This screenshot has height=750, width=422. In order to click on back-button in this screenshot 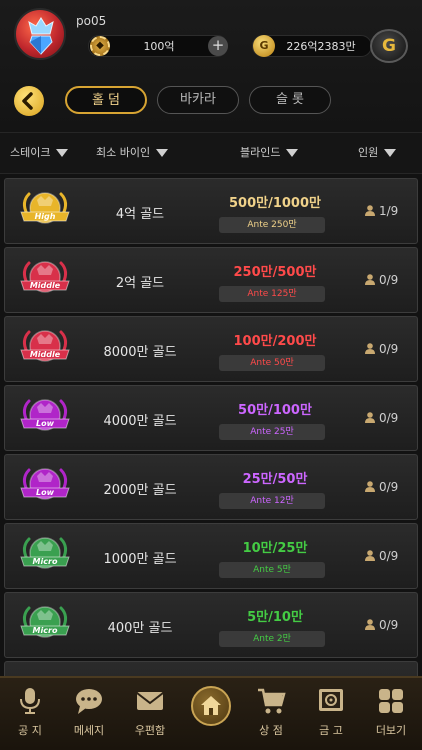, I will do `click(29, 101)`.